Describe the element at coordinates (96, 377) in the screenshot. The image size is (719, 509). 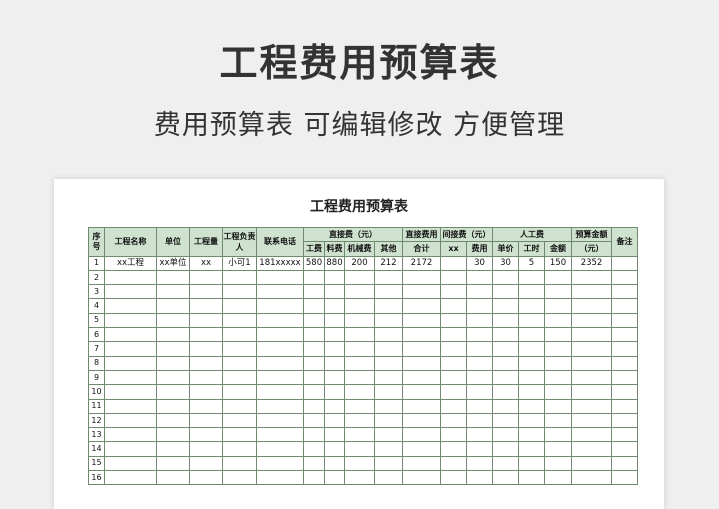
I see `row-index-cell: 9` at that location.